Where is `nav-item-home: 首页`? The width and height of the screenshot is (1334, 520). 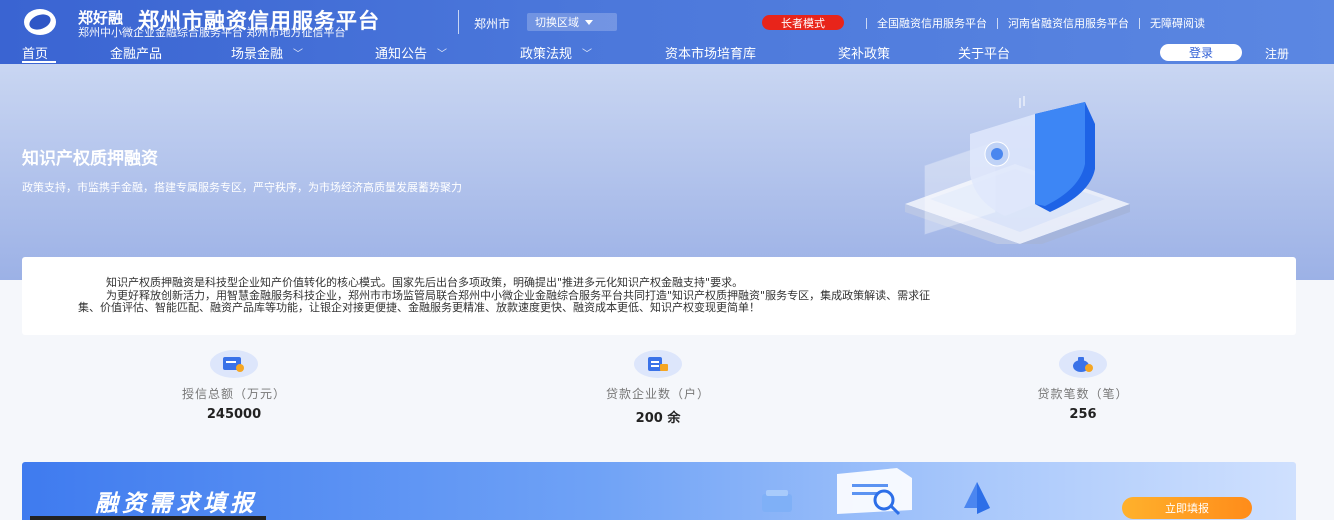 nav-item-home: 首页 is located at coordinates (35, 52).